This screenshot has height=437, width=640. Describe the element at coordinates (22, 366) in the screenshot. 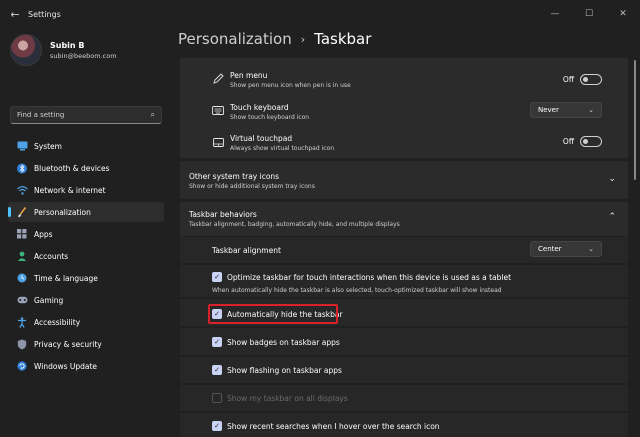

I see `update-icon` at that location.